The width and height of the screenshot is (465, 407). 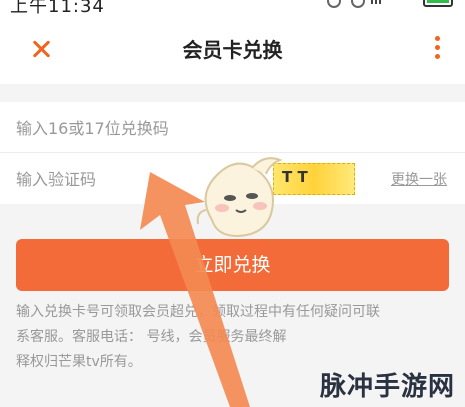 I want to click on status-bar: 上午11:34, so click(x=232, y=7).